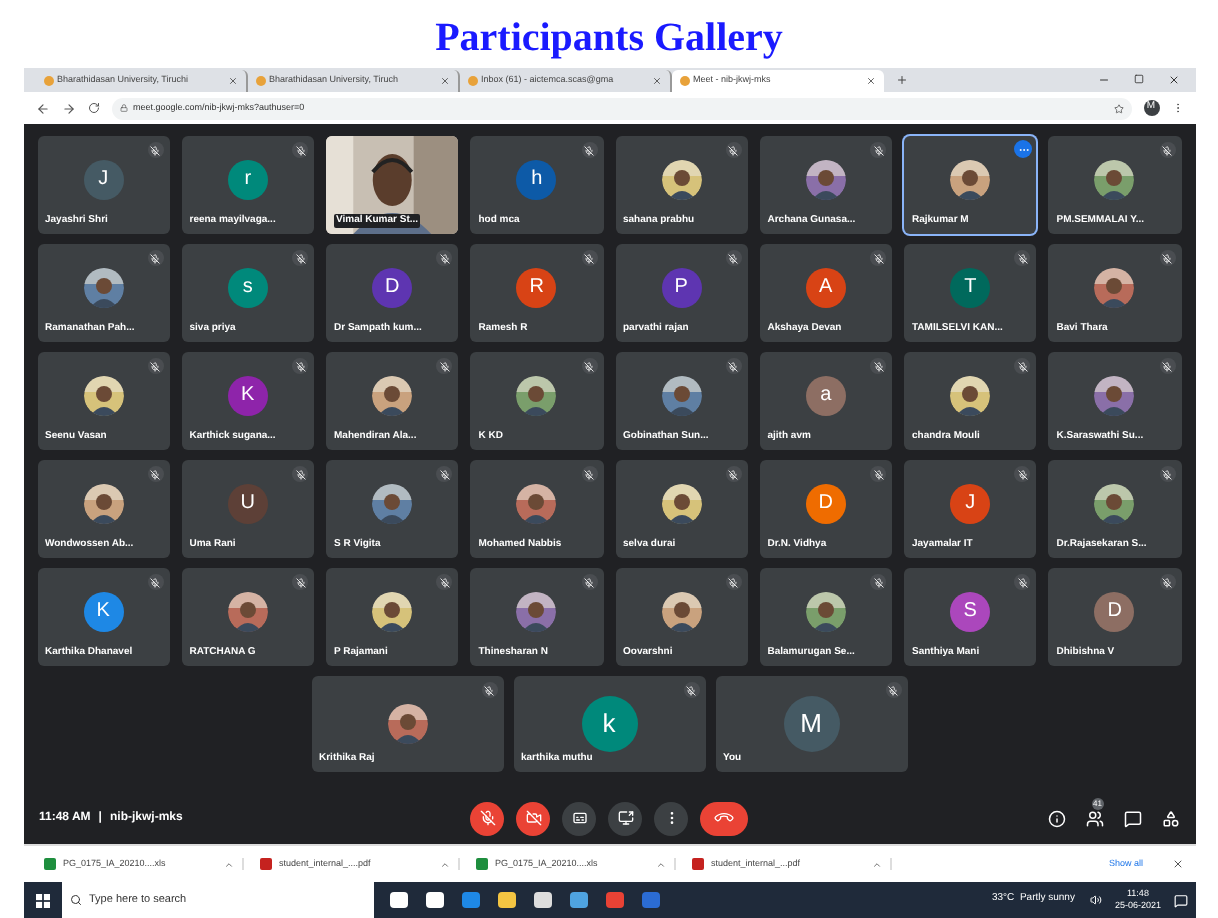 The image size is (1218, 918). Describe the element at coordinates (1118, 108) in the screenshot. I see `bookmark-icon` at that location.